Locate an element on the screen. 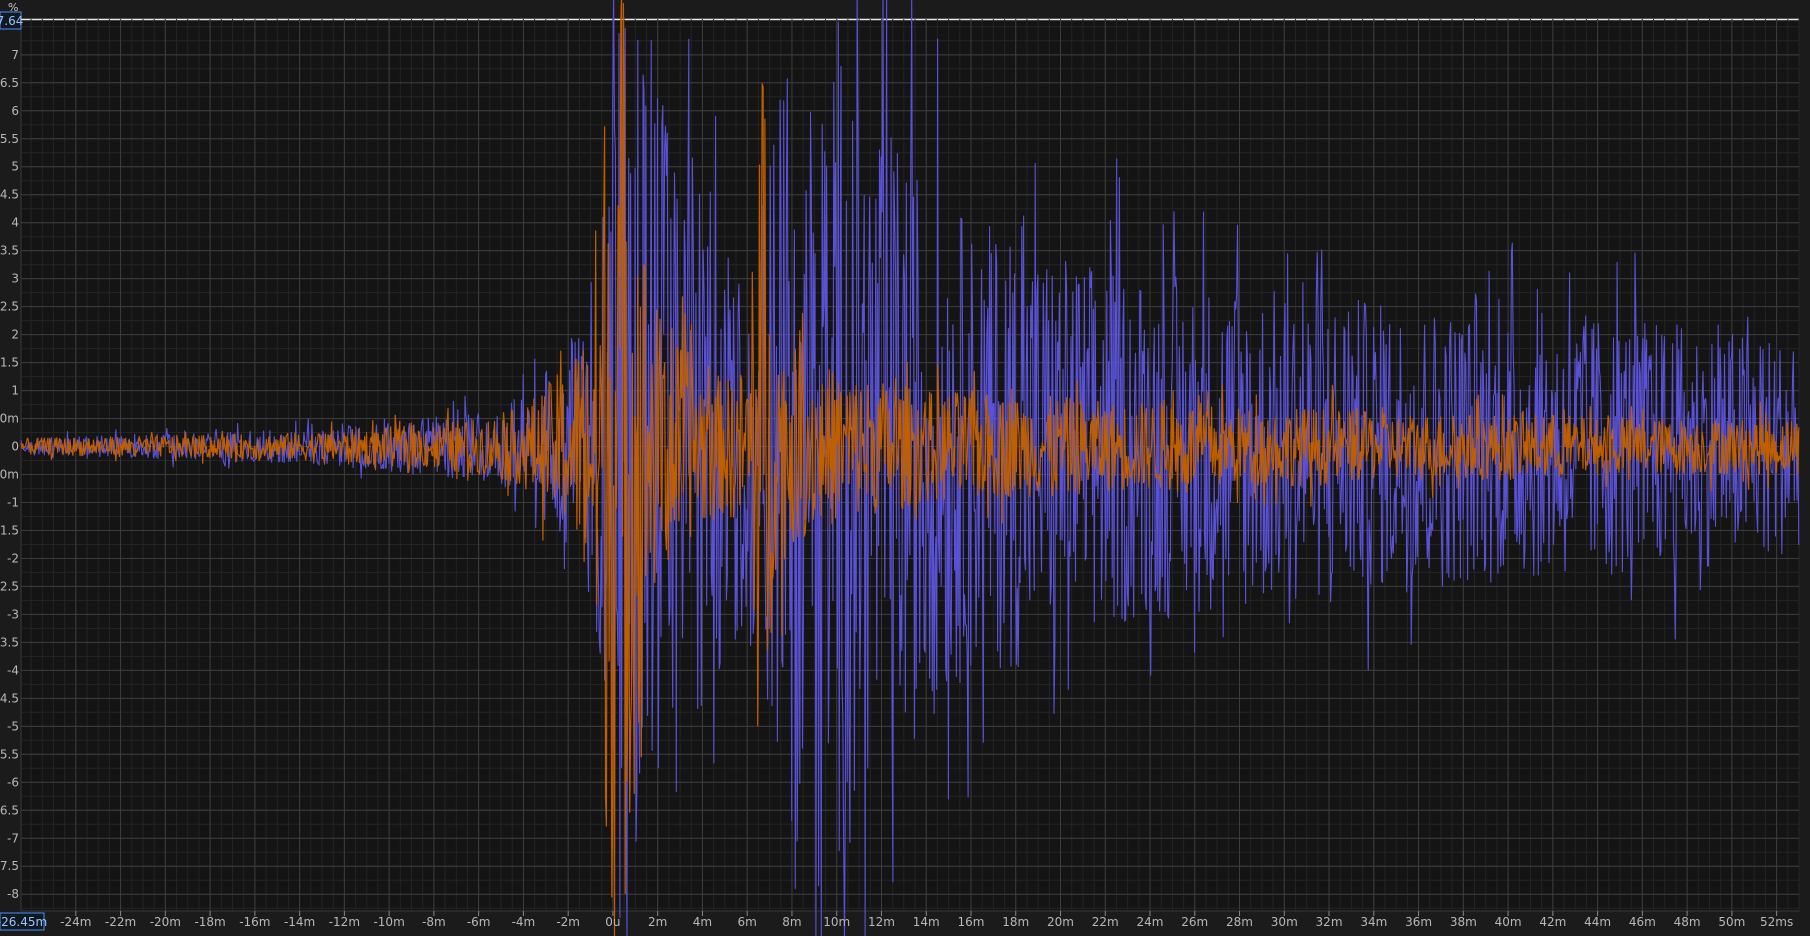 Image resolution: width=1810 pixels, height=936 pixels. y-tick-label: -3 is located at coordinates (13, 614).